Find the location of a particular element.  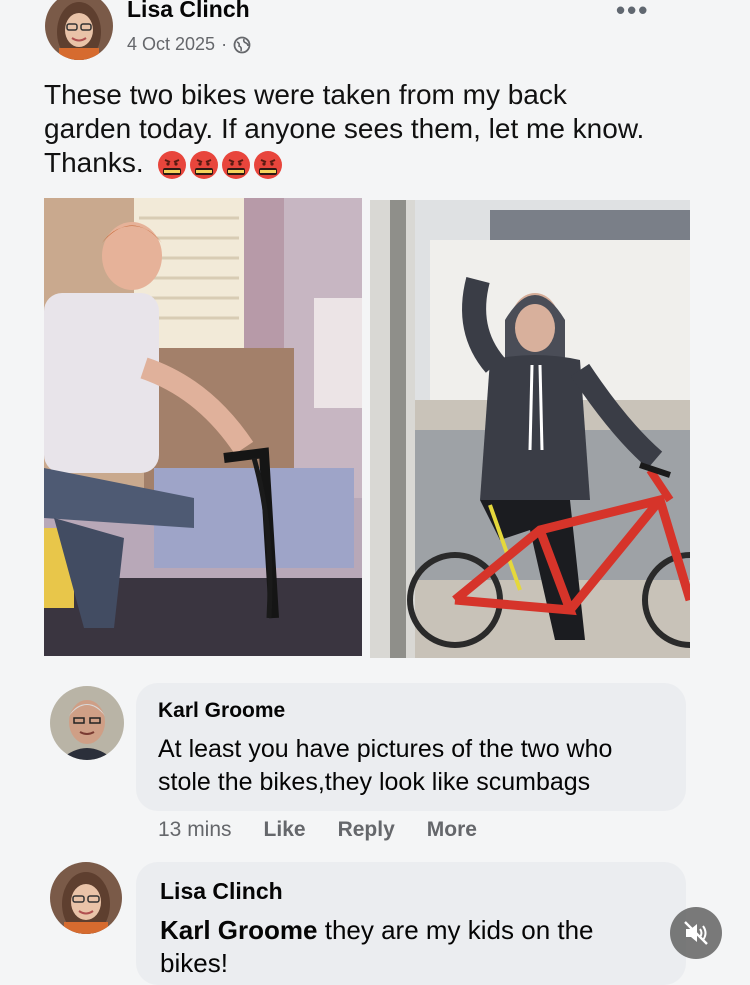

post-text-line-3-wrap: Thanks. is located at coordinates (379, 163).